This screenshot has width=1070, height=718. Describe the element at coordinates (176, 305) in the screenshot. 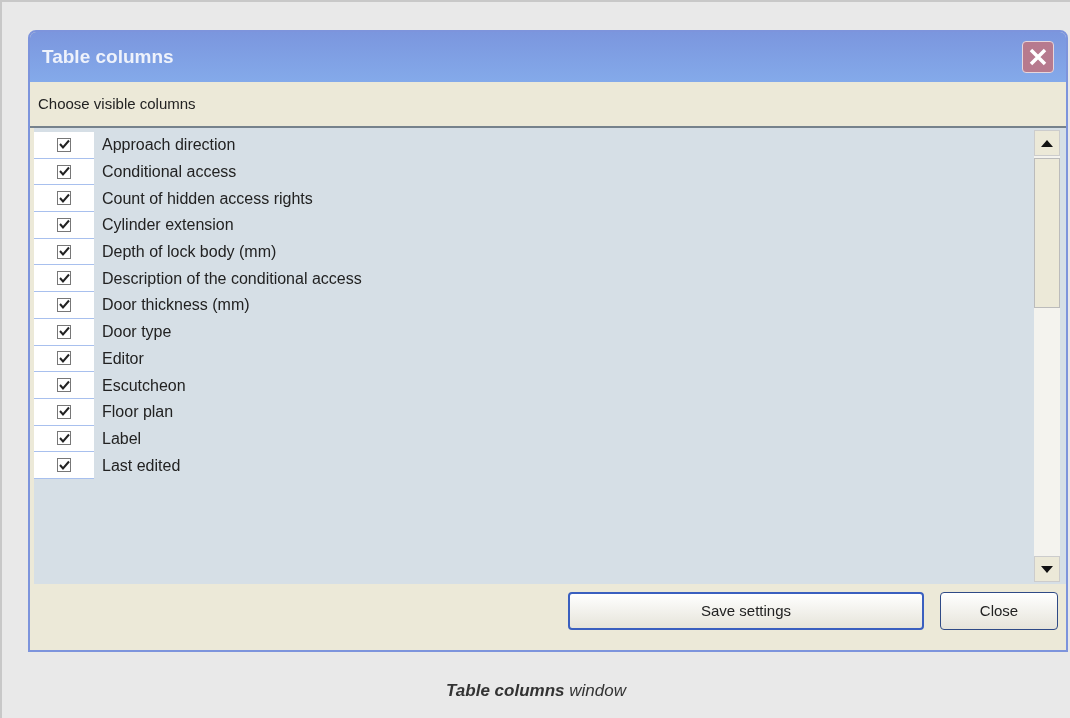

I see `column-label: Door thickness (mm)` at that location.